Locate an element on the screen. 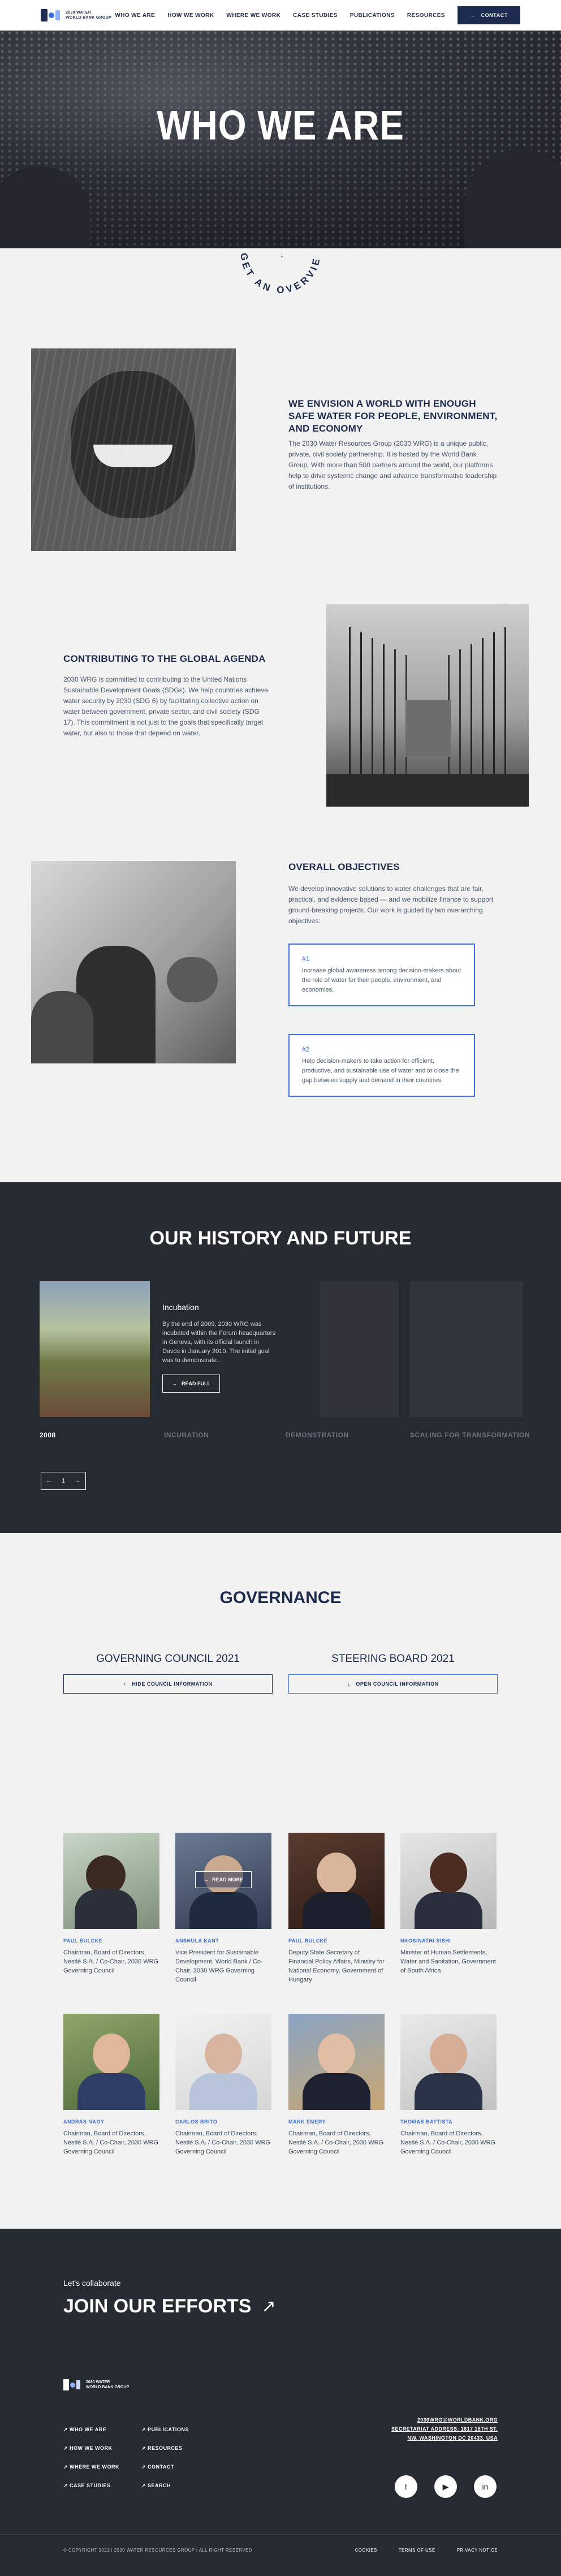  nav-resources: RESOURCES is located at coordinates (426, 15).